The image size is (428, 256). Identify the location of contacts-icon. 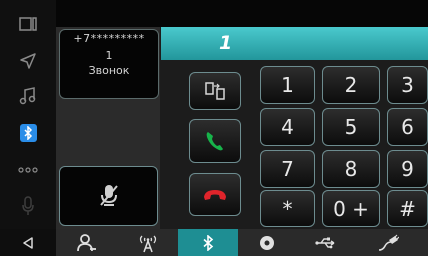
(86, 242).